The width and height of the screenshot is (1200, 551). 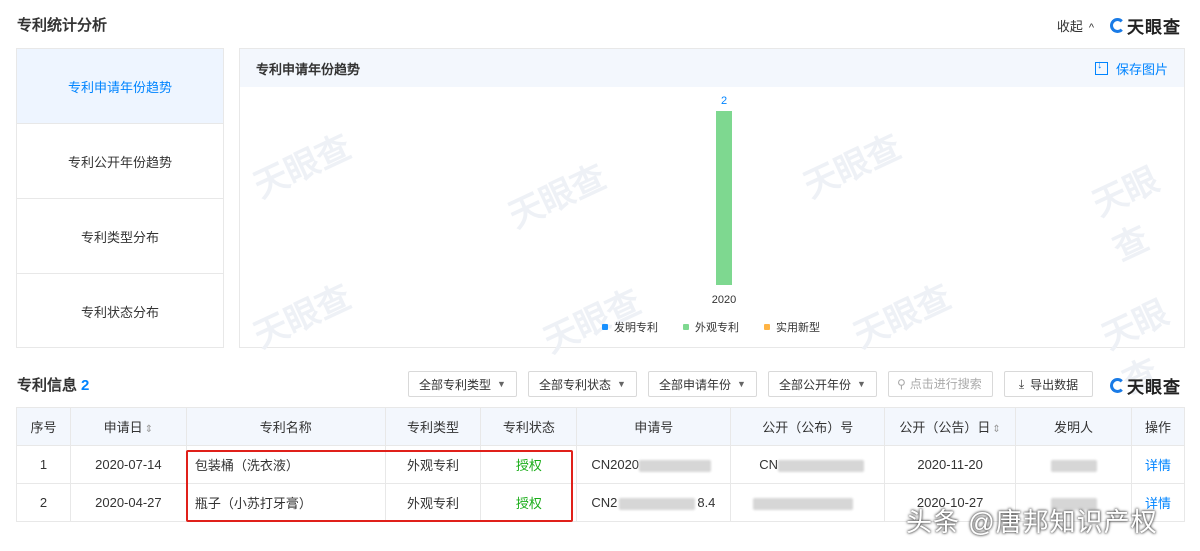 I want to click on cell-inventor, so click(x=1073, y=464).